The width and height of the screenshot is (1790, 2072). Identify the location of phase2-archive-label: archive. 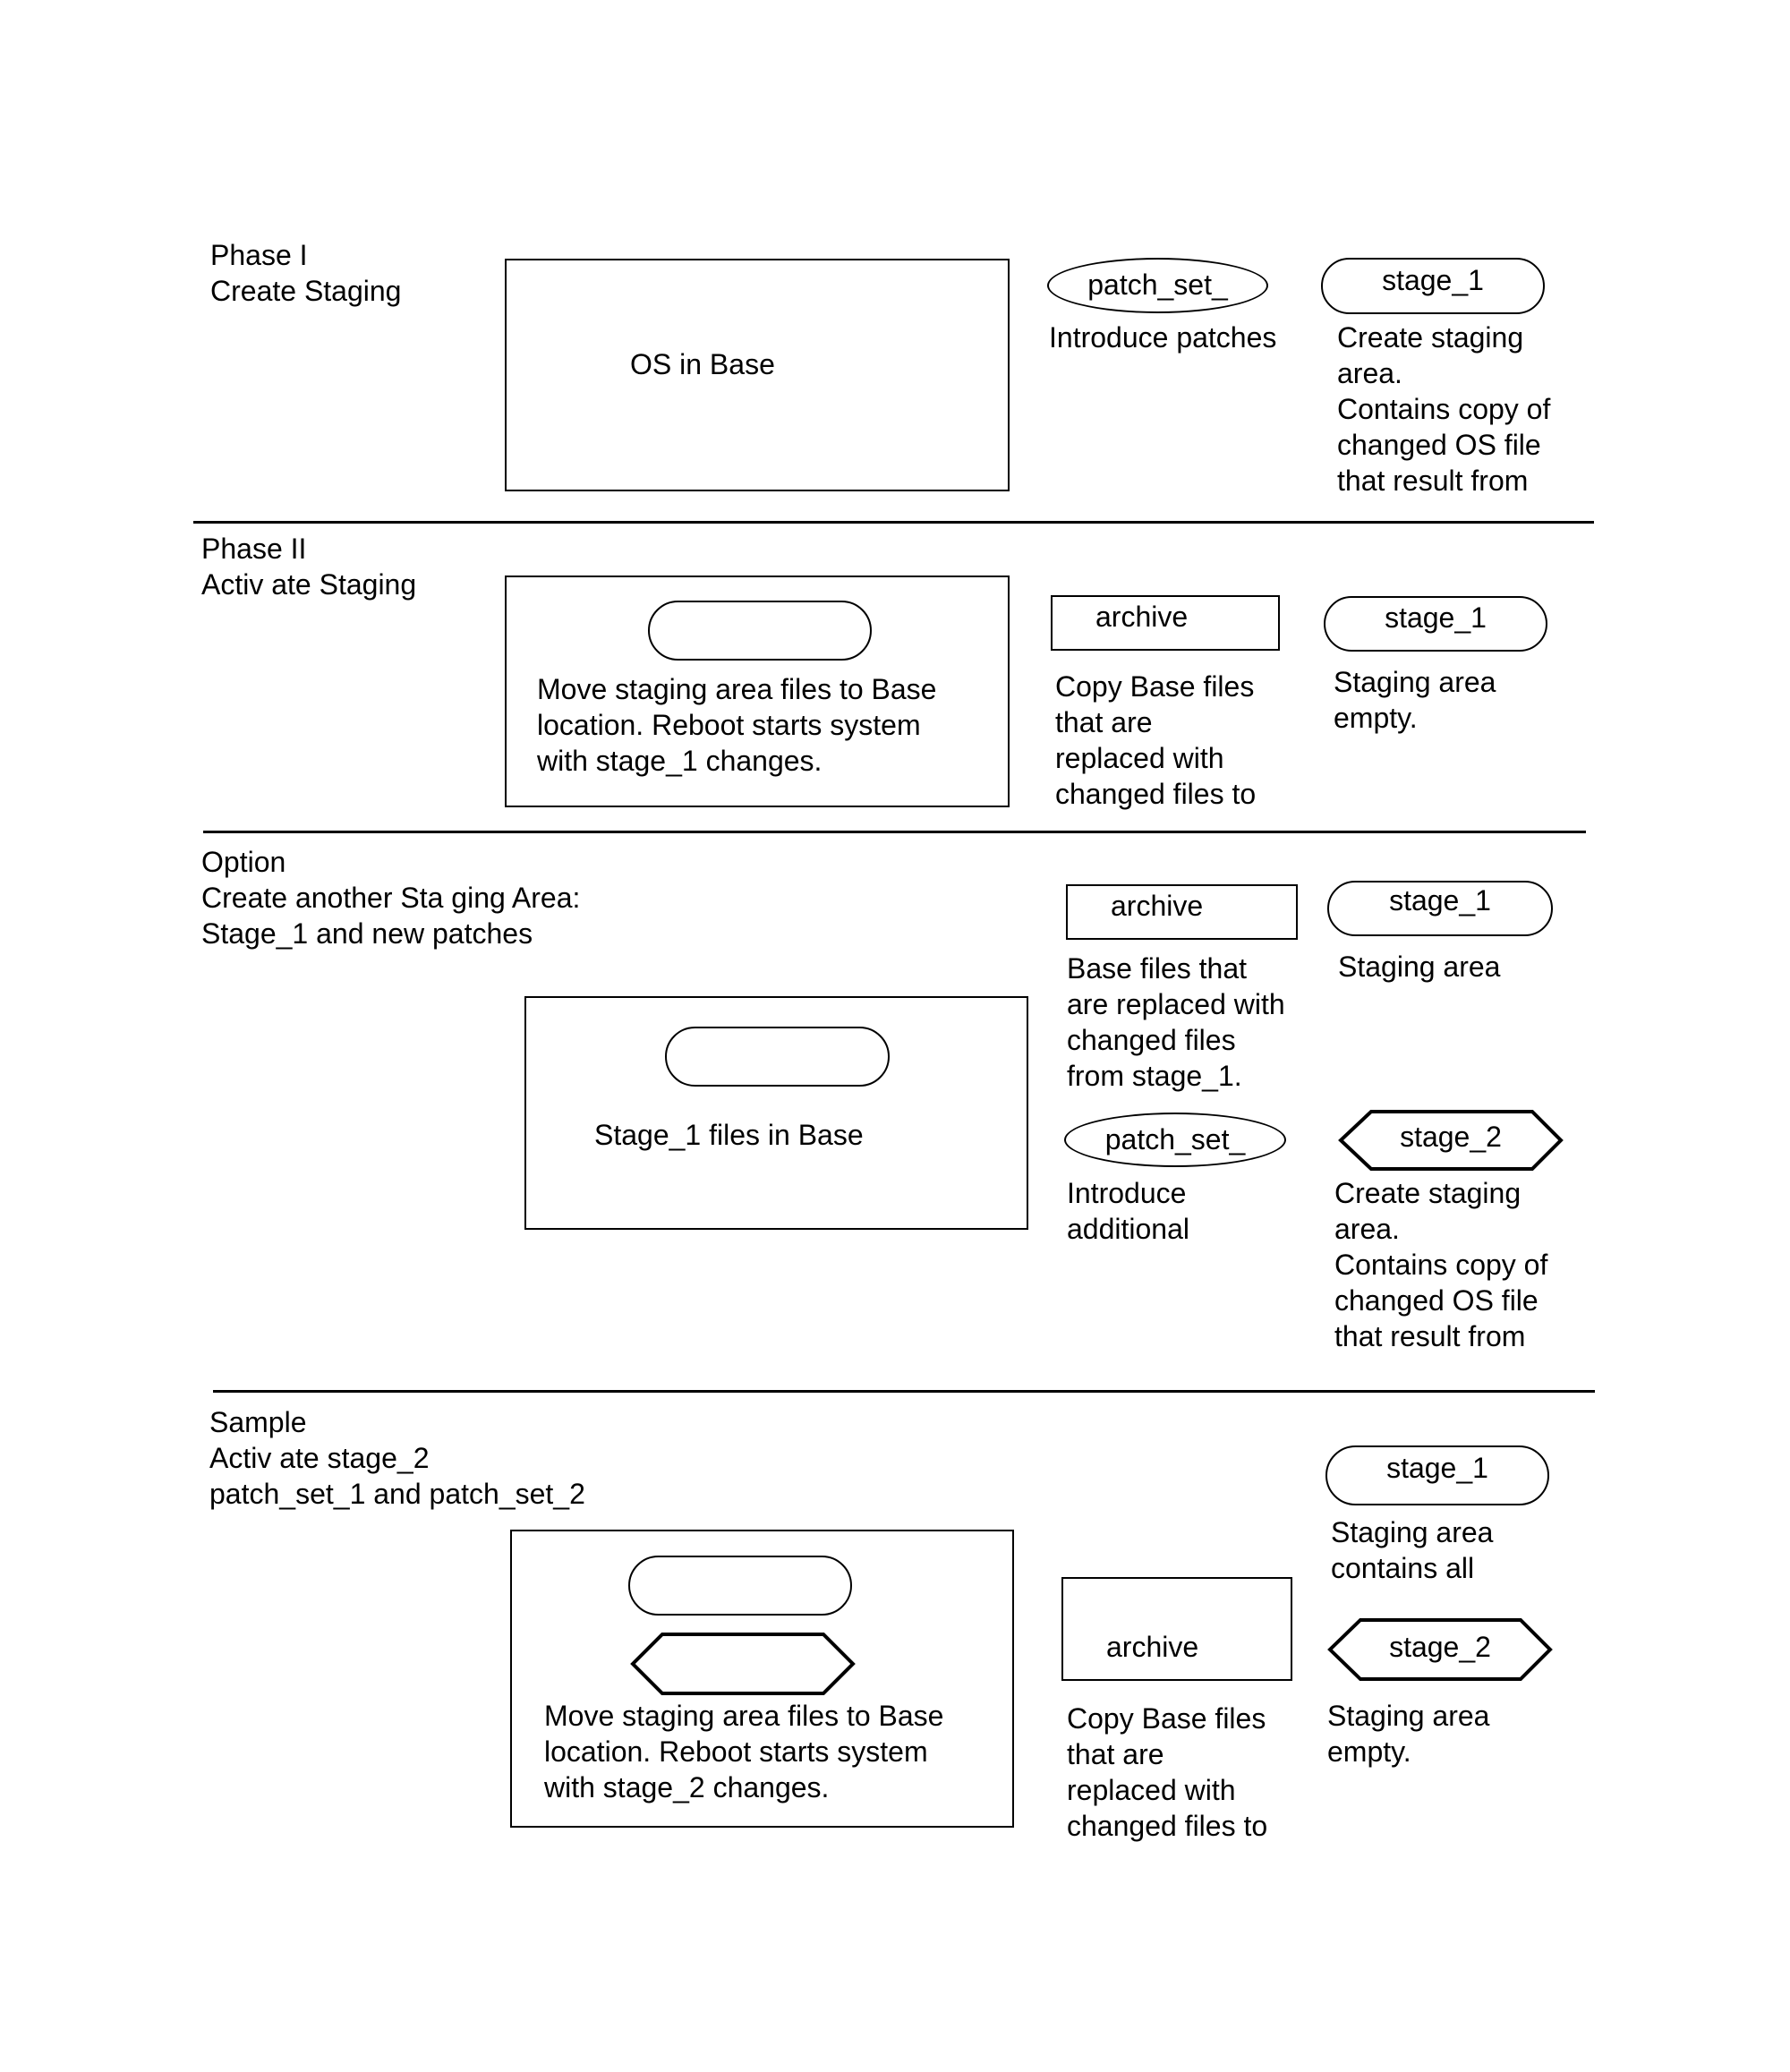
(1142, 617).